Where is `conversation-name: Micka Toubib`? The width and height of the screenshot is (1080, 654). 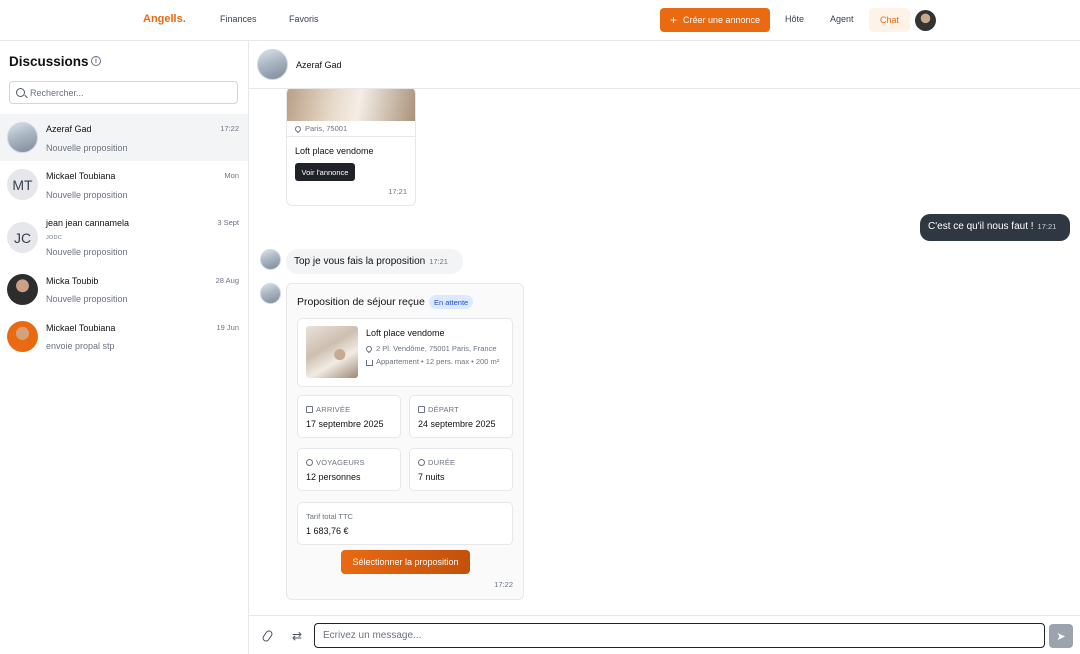 conversation-name: Micka Toubib is located at coordinates (72, 281).